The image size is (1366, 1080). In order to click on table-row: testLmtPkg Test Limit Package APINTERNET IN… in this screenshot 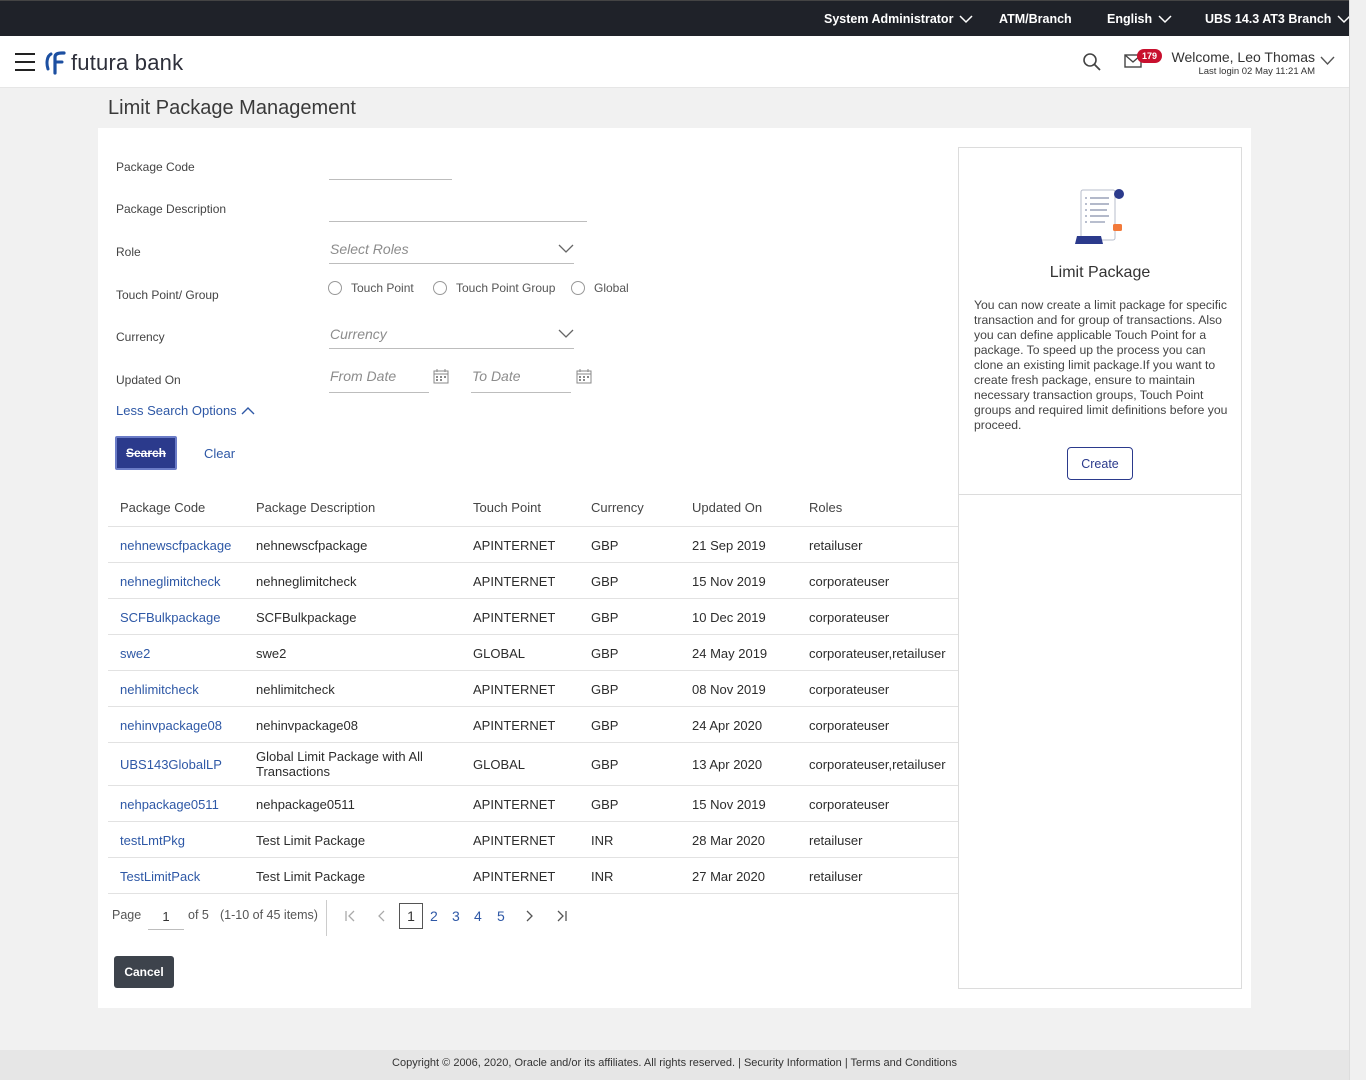, I will do `click(533, 840)`.